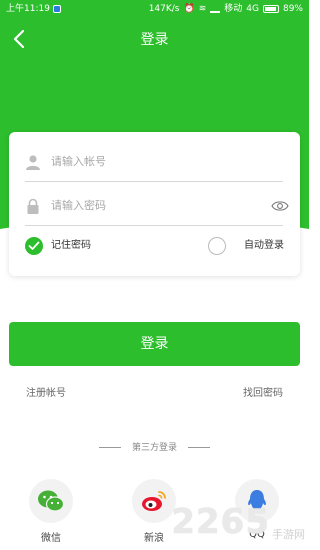  Describe the element at coordinates (280, 206) in the screenshot. I see `eye-icon` at that location.